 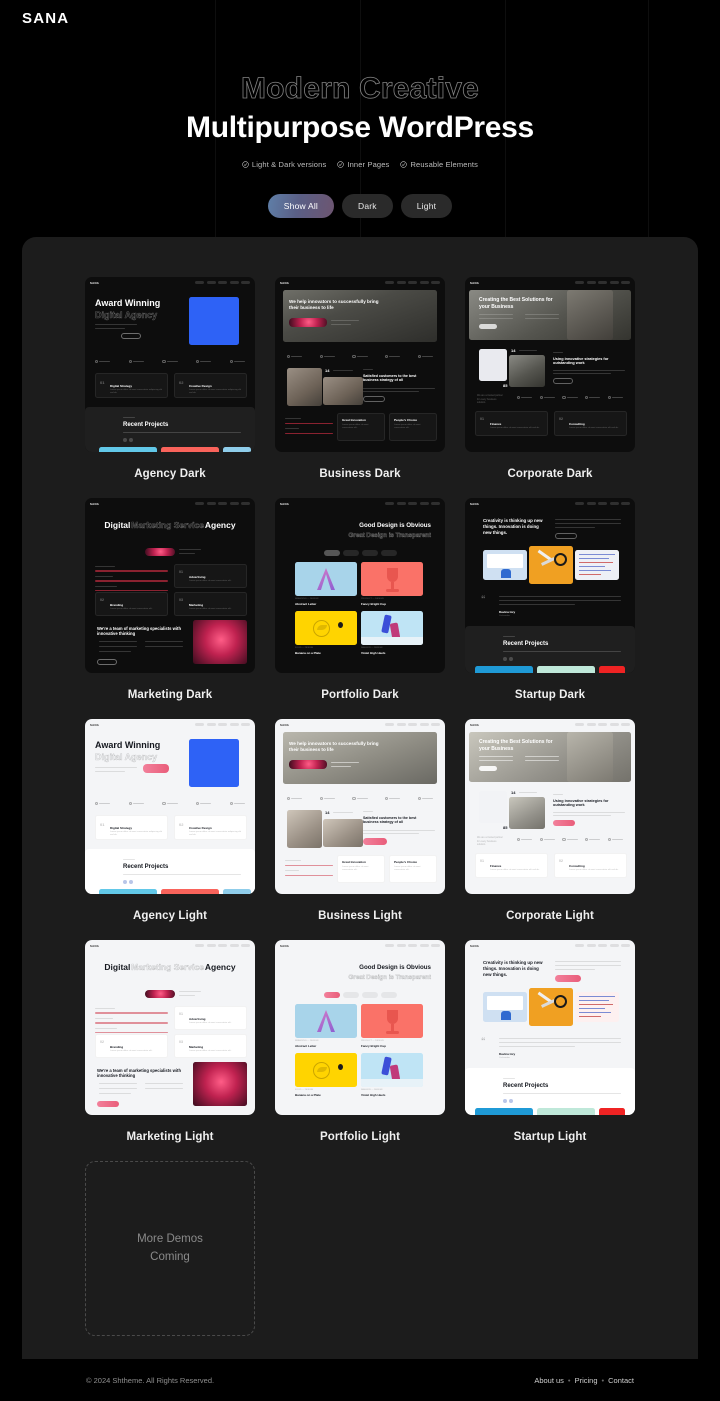 I want to click on mini-card-title: Great Innovation, so click(x=354, y=420).